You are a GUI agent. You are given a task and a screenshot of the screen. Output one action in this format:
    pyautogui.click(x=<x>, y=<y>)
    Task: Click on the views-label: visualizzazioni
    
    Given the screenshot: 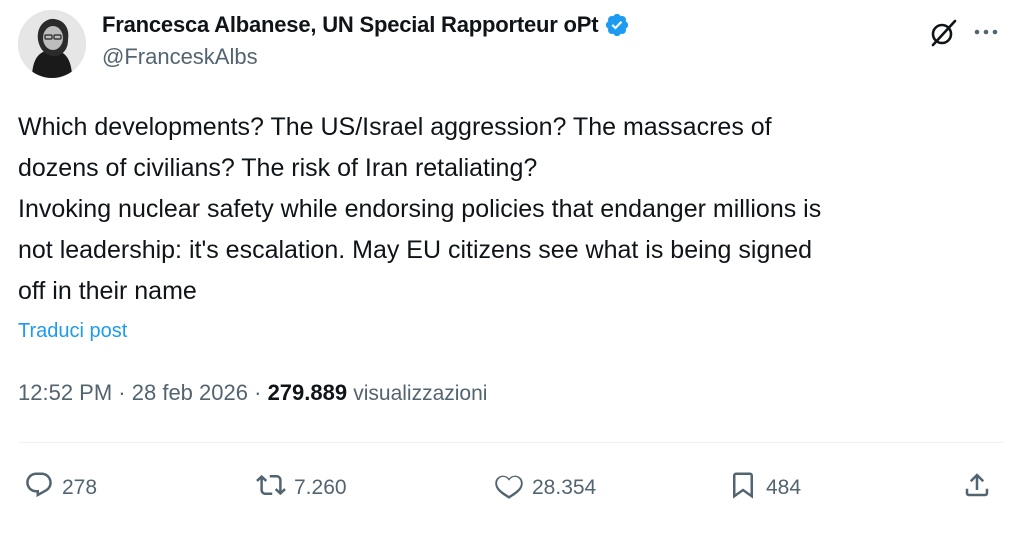 What is the action you would take?
    pyautogui.click(x=420, y=393)
    